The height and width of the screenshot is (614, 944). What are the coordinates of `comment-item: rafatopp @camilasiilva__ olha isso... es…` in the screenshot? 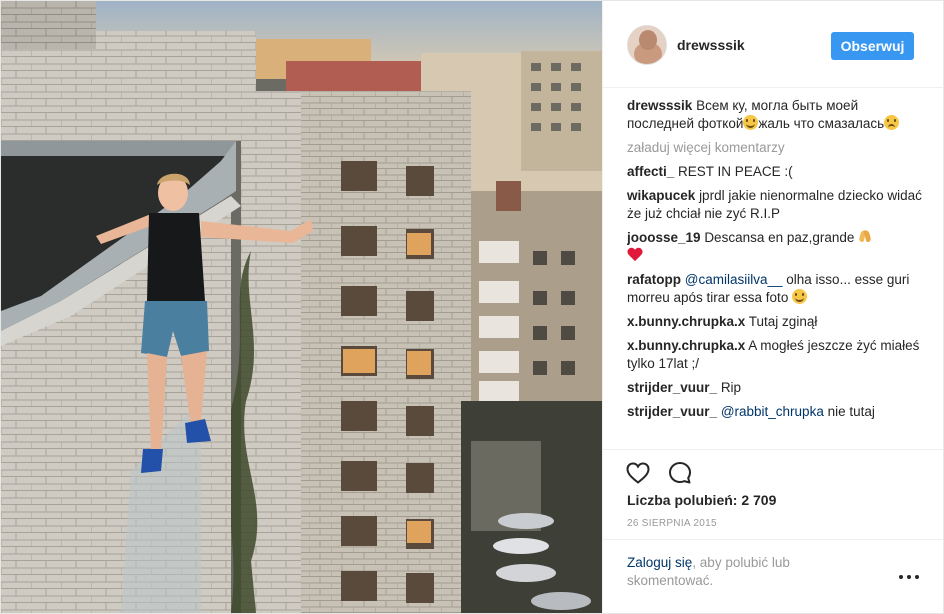 It's located at (774, 289).